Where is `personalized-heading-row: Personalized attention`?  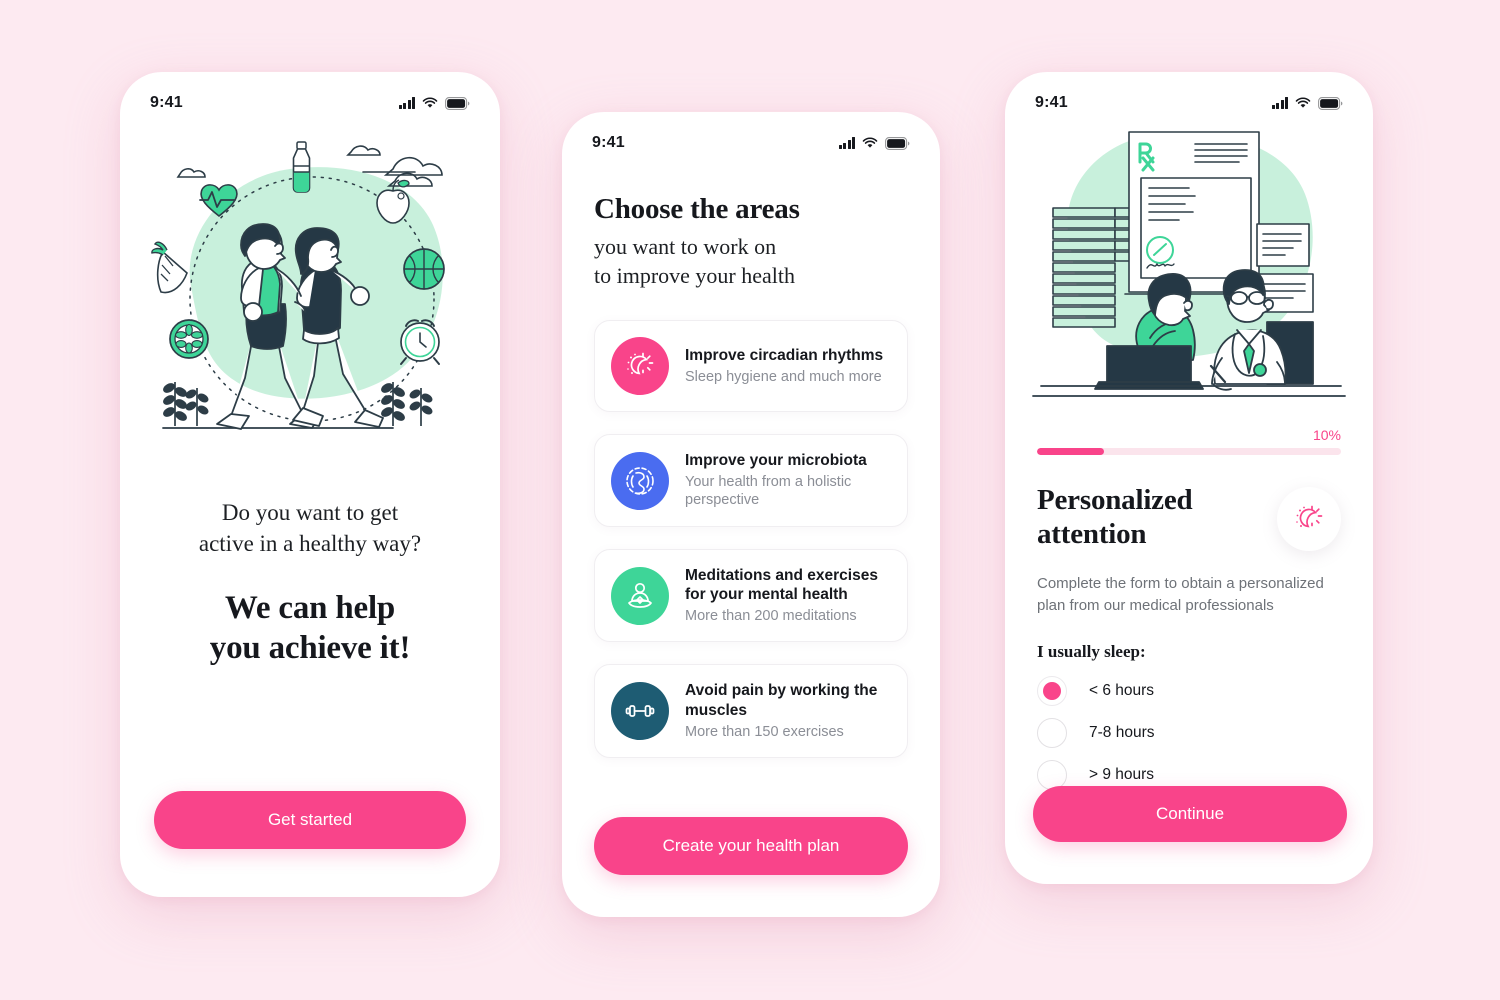
personalized-heading-row: Personalized attention is located at coordinates (1189, 517).